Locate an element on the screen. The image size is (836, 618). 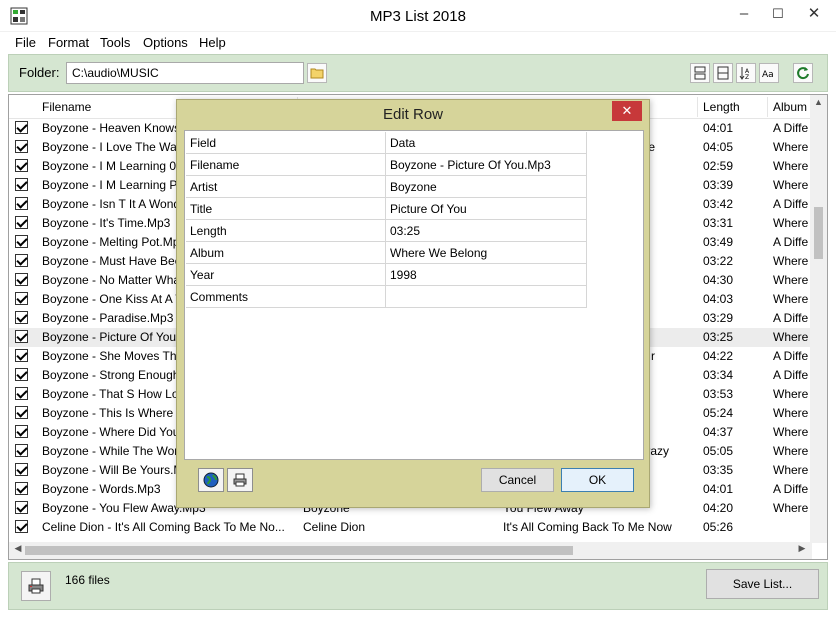
field-value-length: 03:25 is located at coordinates (486, 231).